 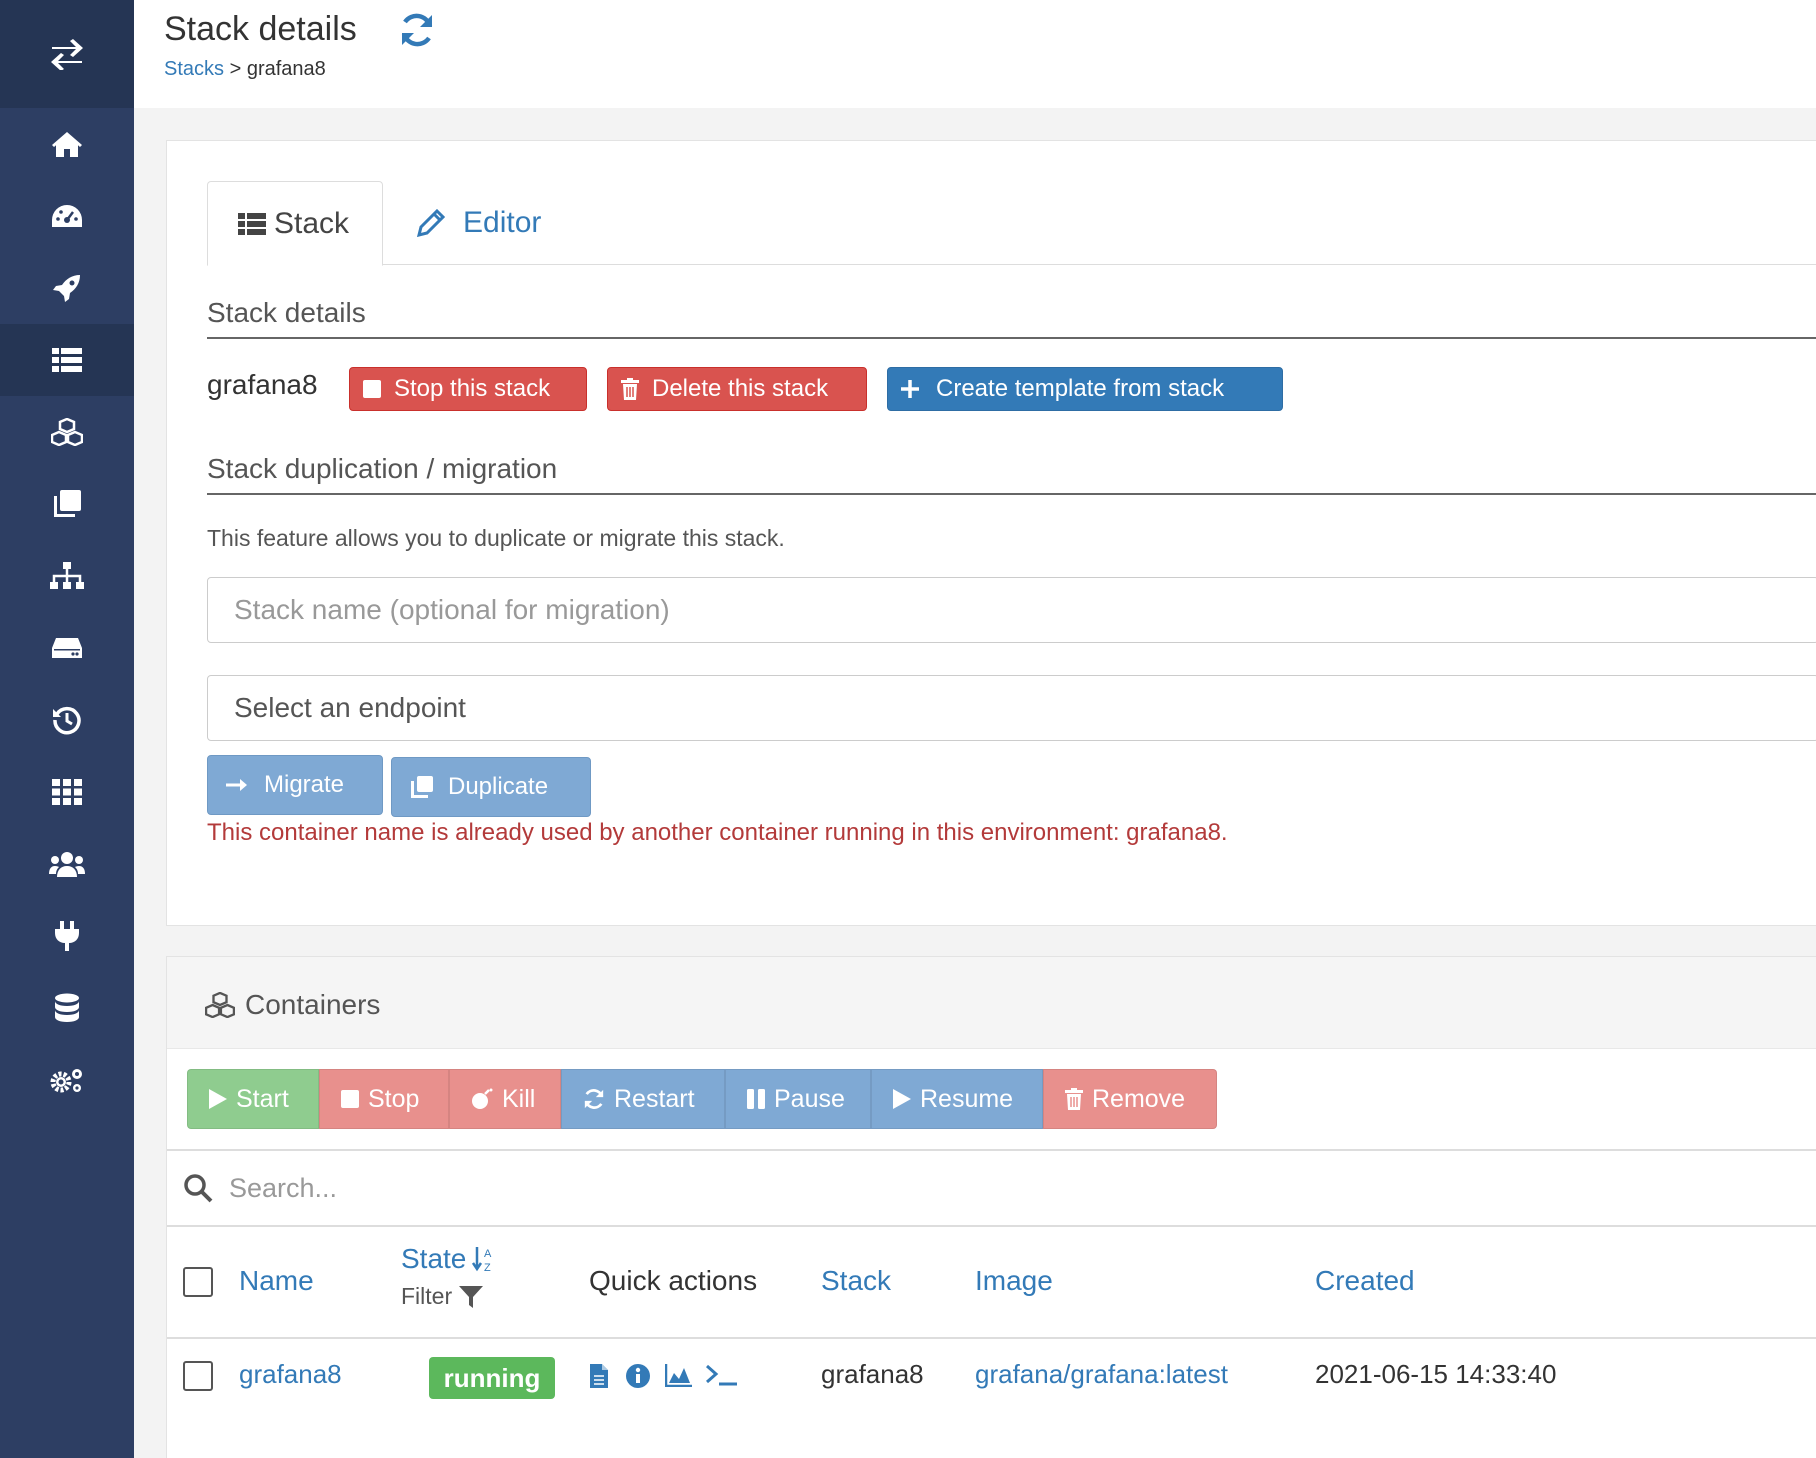 What do you see at coordinates (809, 1098) in the screenshot?
I see `pause-label: Pause` at bounding box center [809, 1098].